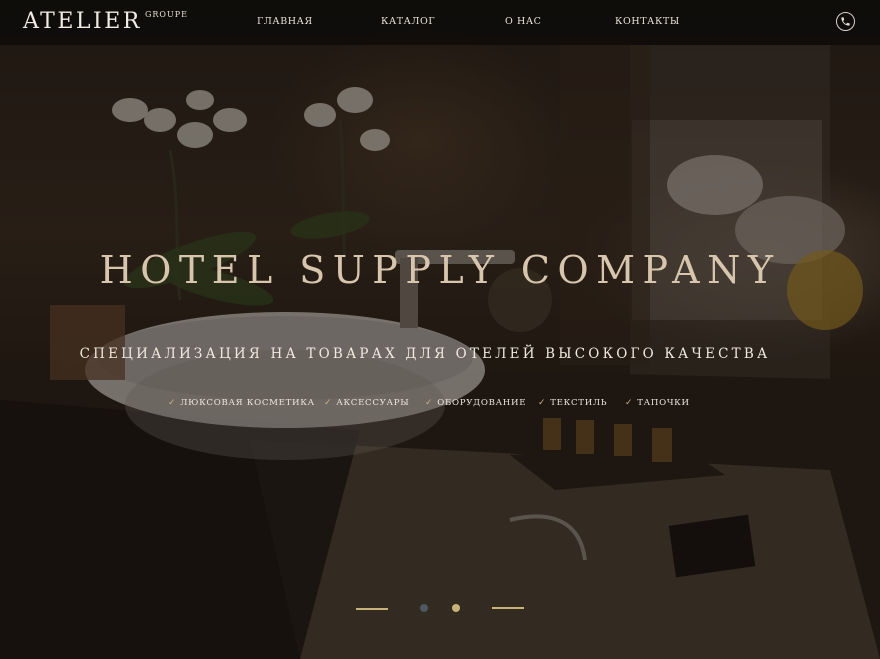 This screenshot has width=880, height=659. I want to click on slider-next-line, so click(508, 608).